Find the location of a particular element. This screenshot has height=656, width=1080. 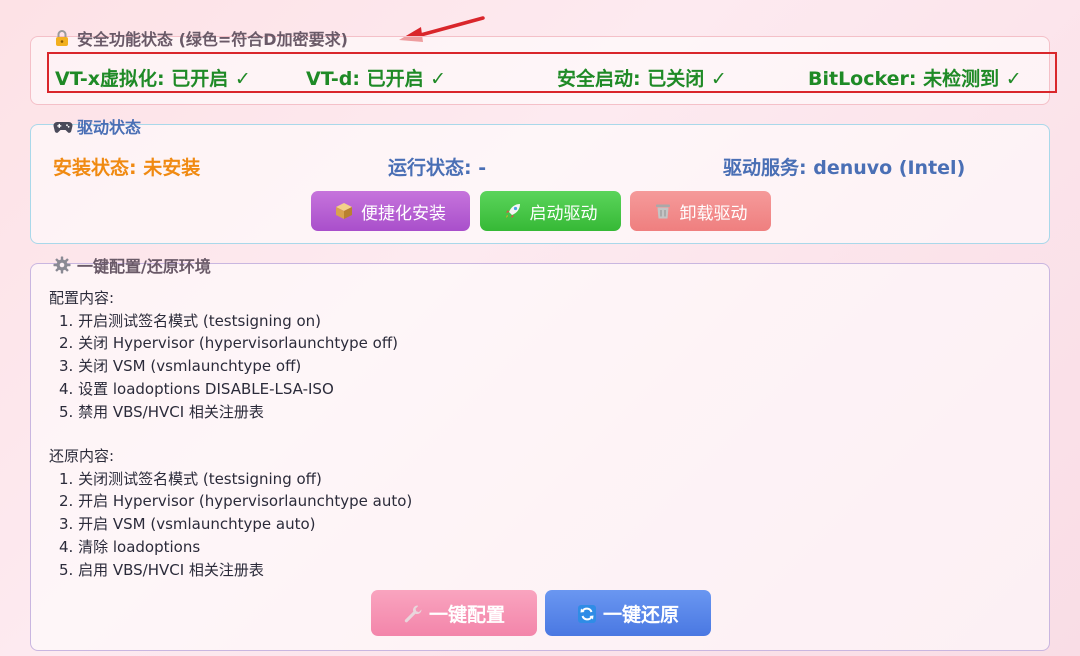

driver-group-legend: 驱动状态 is located at coordinates (97, 126).